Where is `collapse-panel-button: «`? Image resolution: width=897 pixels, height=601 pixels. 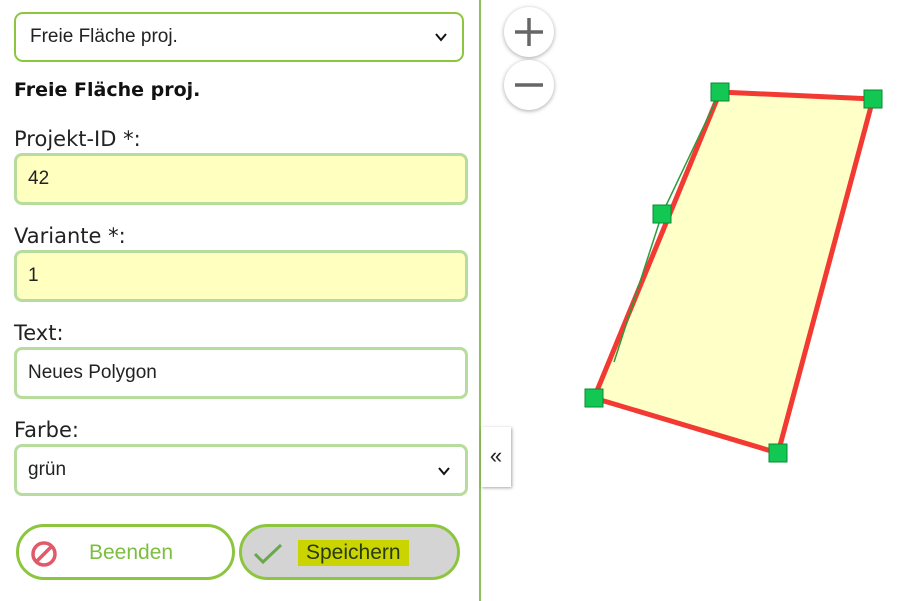 collapse-panel-button: « is located at coordinates (496, 457).